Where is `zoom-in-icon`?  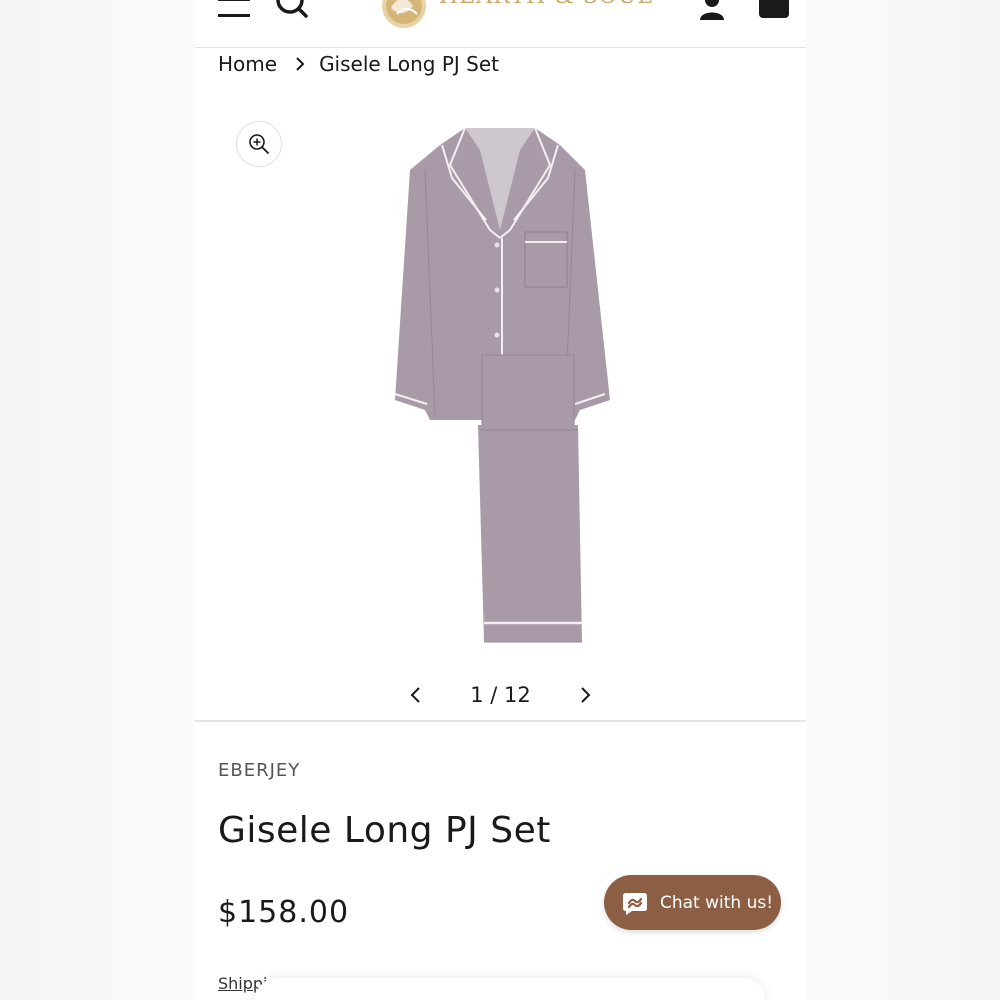 zoom-in-icon is located at coordinates (259, 144).